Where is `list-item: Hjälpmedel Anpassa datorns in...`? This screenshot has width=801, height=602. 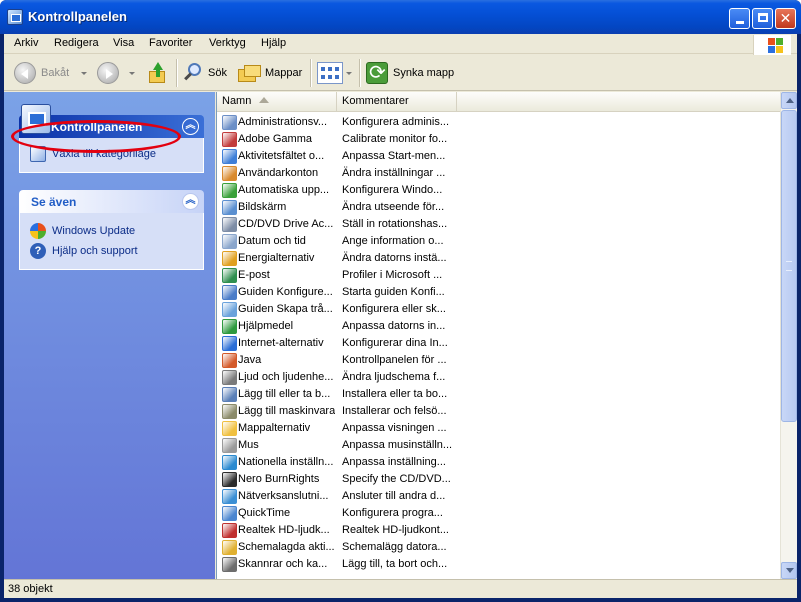 list-item: Hjälpmedel Anpassa datorns in... is located at coordinates (500, 326).